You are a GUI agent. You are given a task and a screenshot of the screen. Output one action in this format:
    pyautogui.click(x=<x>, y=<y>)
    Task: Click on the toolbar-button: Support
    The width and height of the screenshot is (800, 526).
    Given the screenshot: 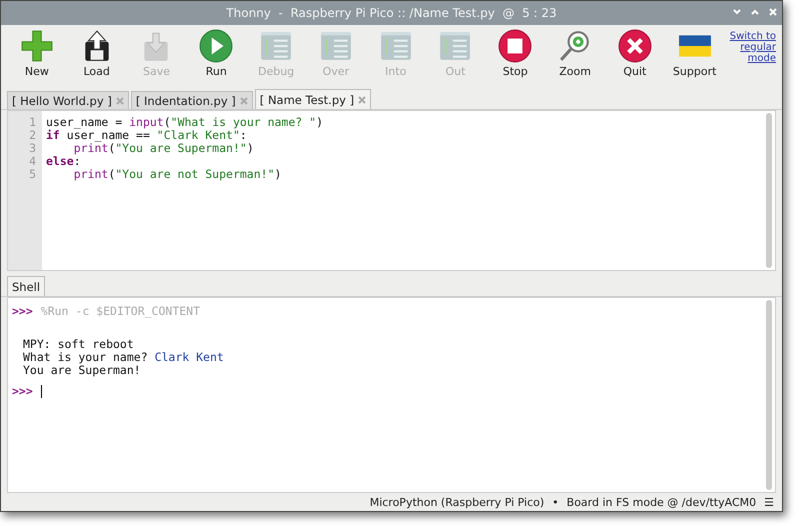 What is the action you would take?
    pyautogui.click(x=694, y=53)
    